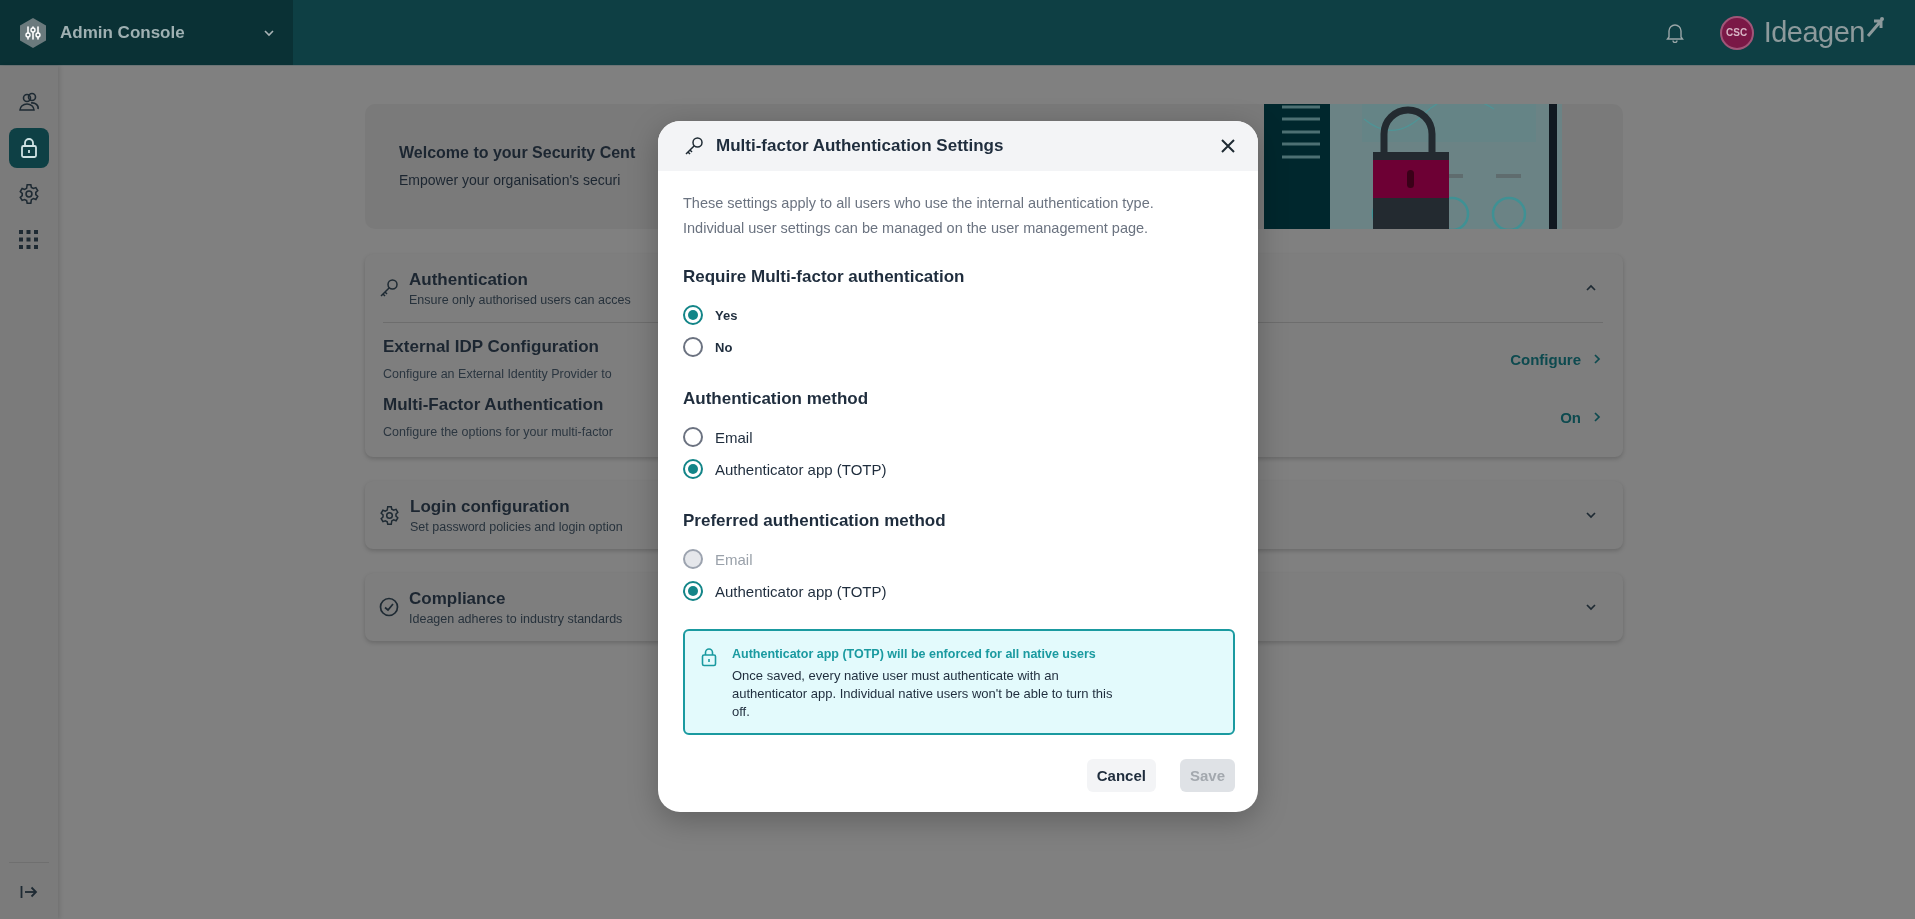 This screenshot has height=919, width=1915. Describe the element at coordinates (1674, 32) in the screenshot. I see `notification-bell-icon` at that location.